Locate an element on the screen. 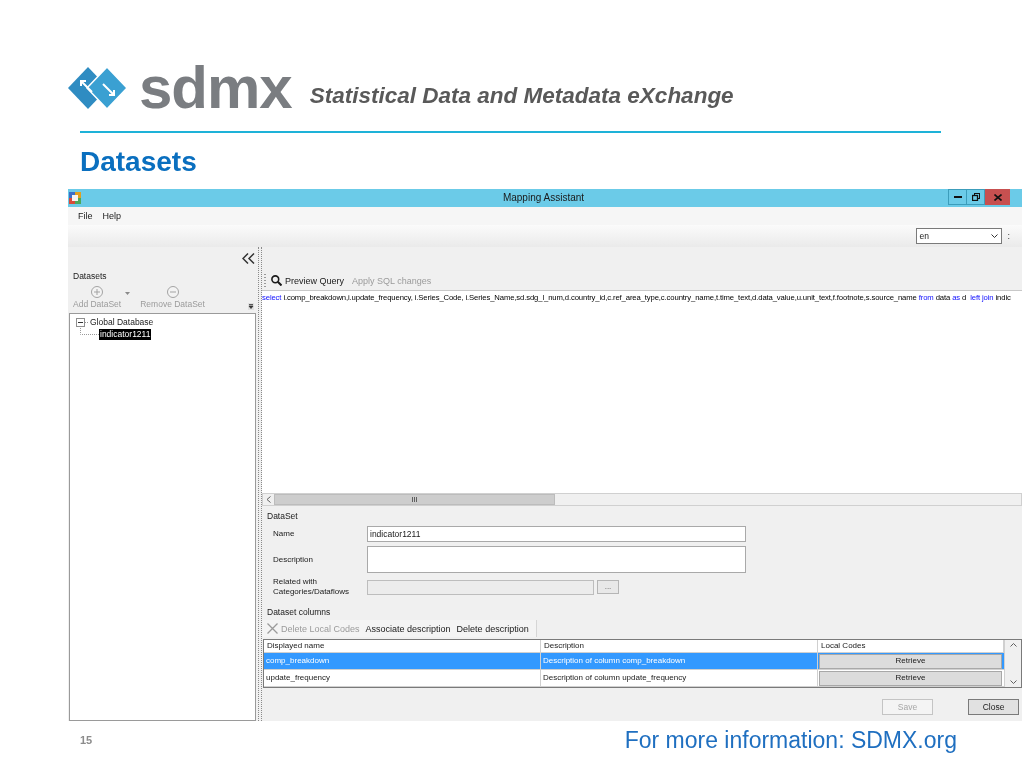 The width and height of the screenshot is (1024, 768). table-cell: Description of column comp_breakdown is located at coordinates (679, 661).